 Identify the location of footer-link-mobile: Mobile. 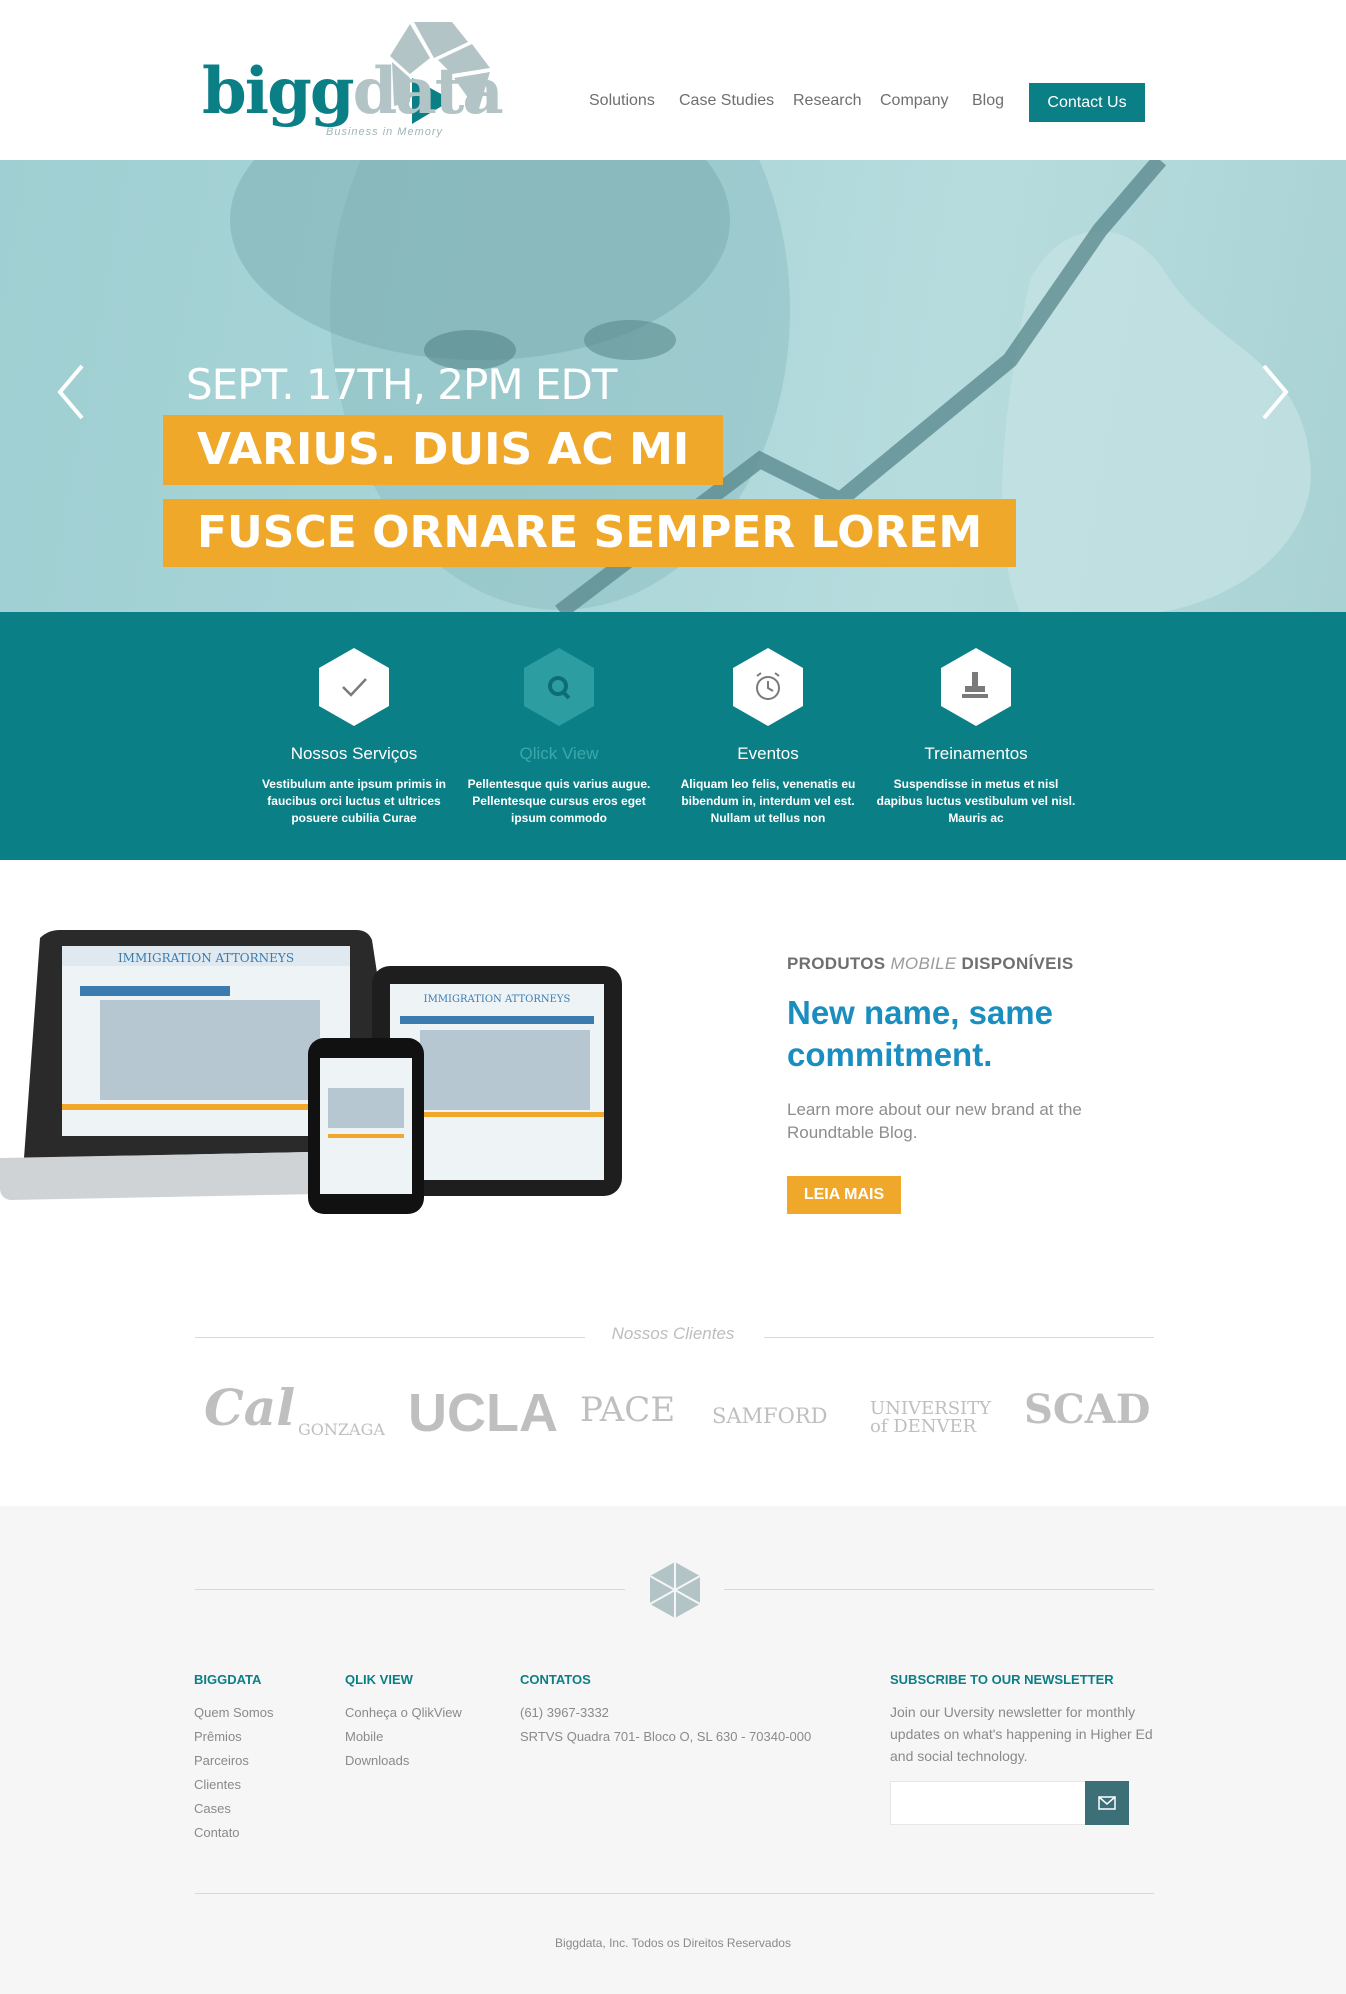
(403, 1737).